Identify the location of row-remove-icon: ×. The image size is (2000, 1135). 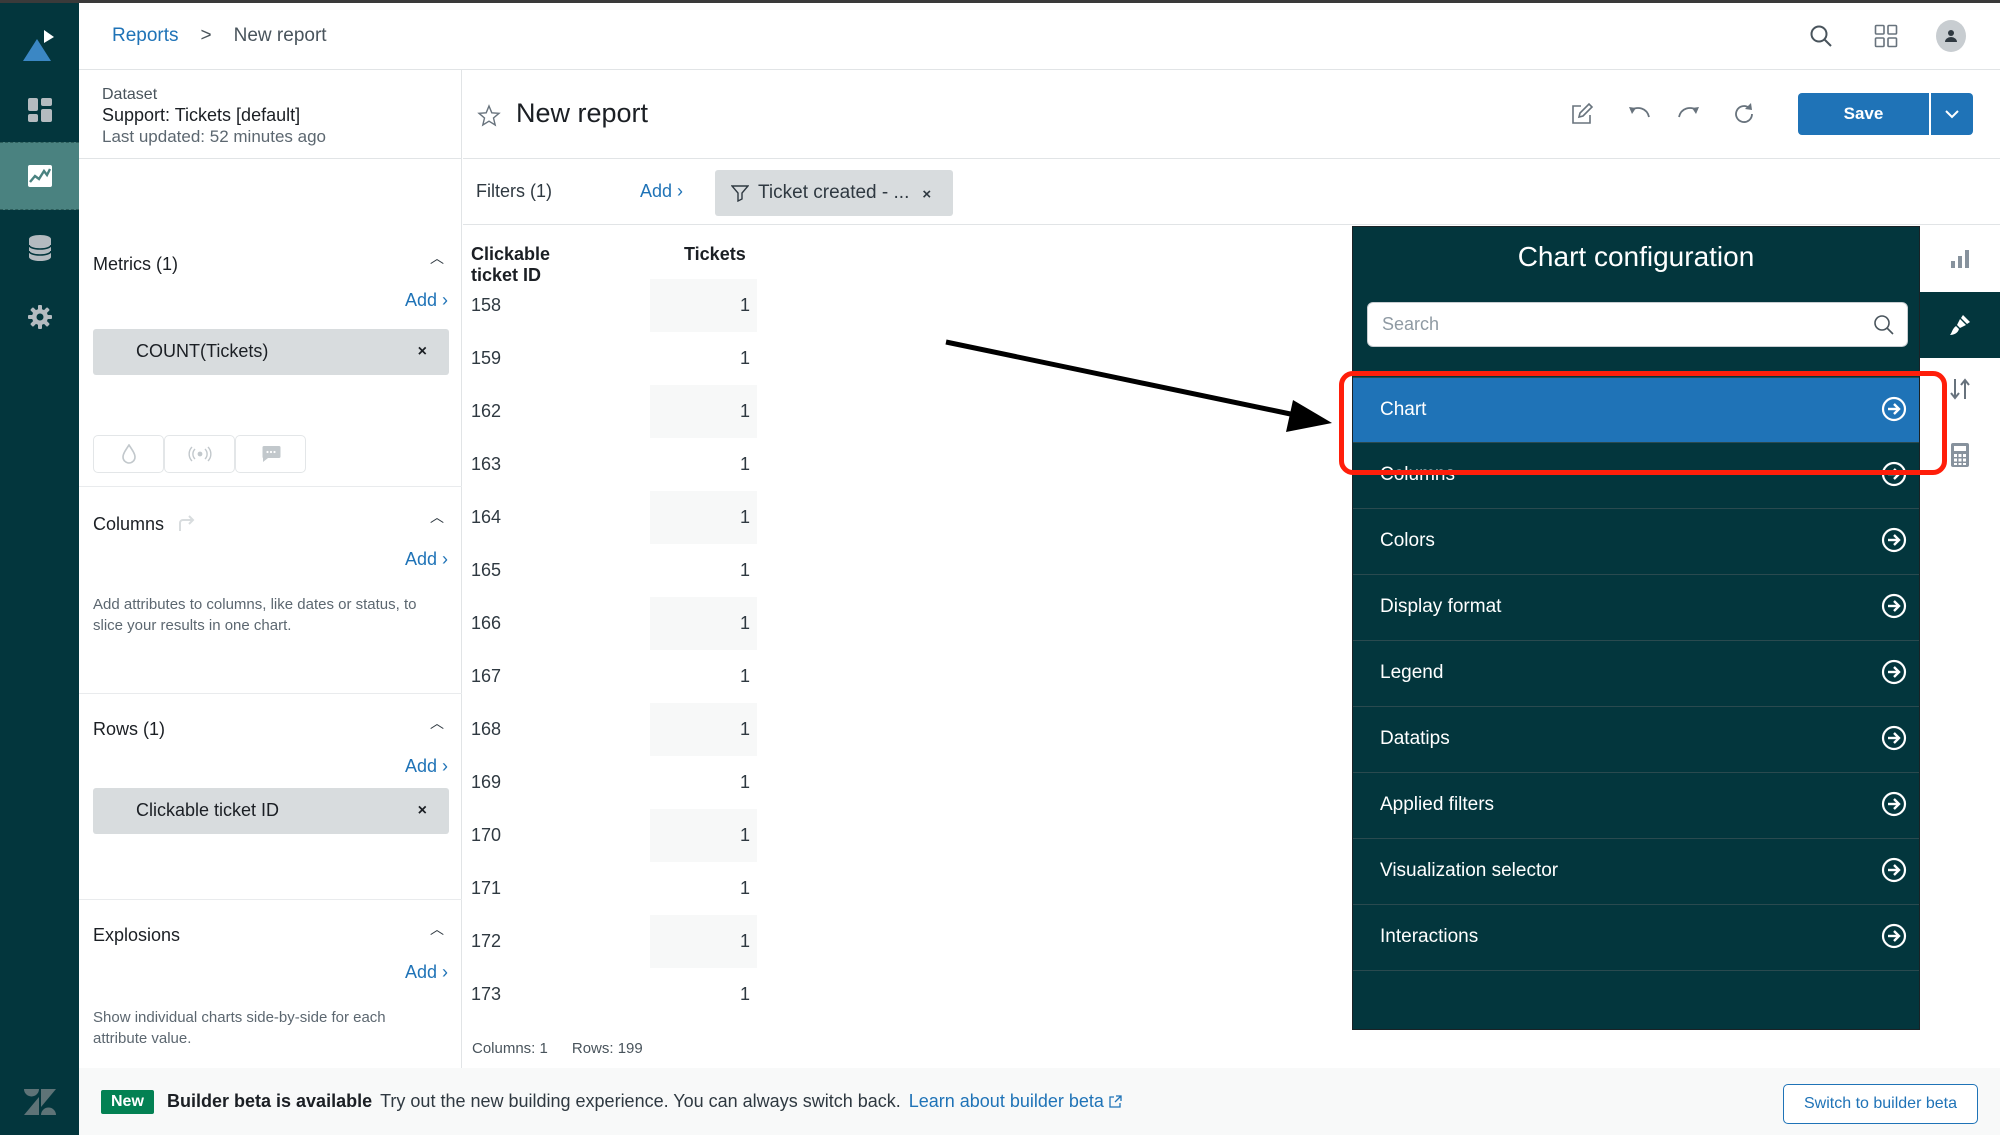
(422, 811).